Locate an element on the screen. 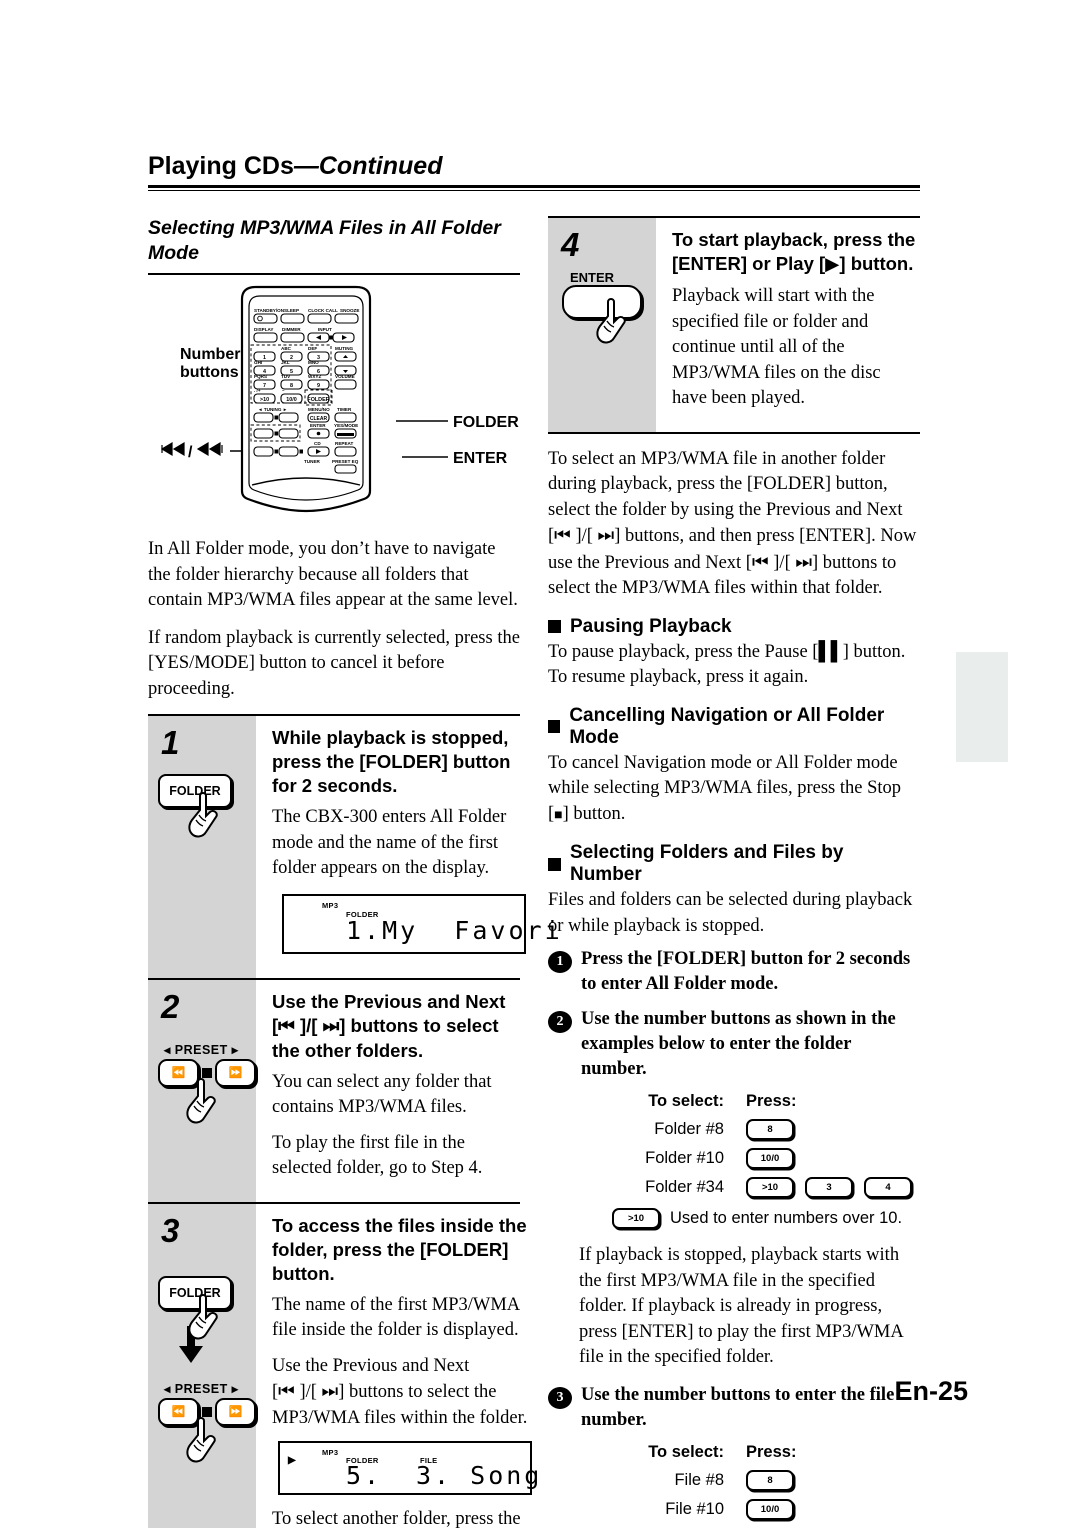 Image resolution: width=1080 pixels, height=1528 pixels. svg-text: PRESET EQ is located at coordinates (345, 461).